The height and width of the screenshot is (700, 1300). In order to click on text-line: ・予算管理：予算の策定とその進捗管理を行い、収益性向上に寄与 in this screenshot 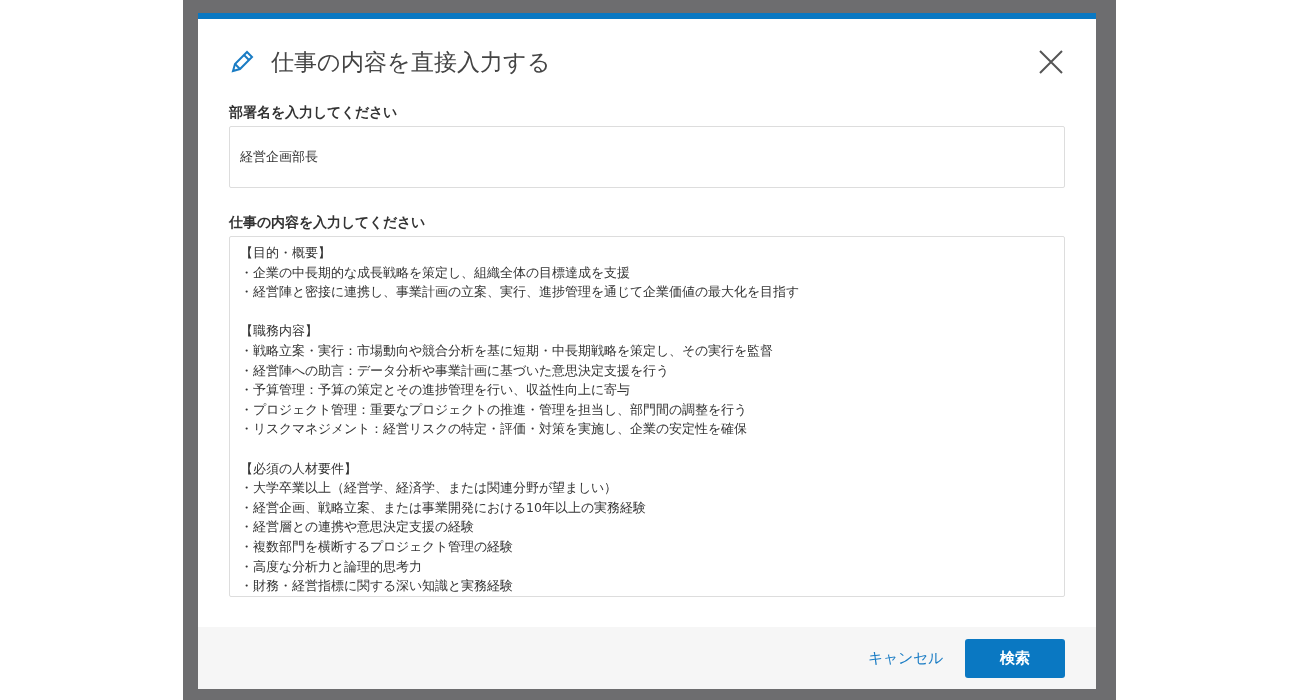, I will do `click(435, 390)`.